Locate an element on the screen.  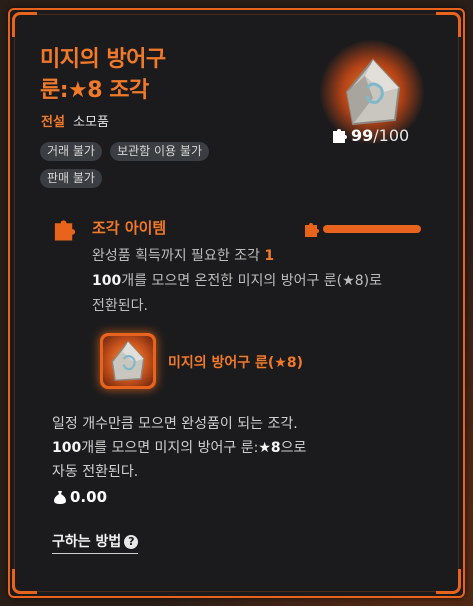
result-rune-slot is located at coordinates (128, 361).